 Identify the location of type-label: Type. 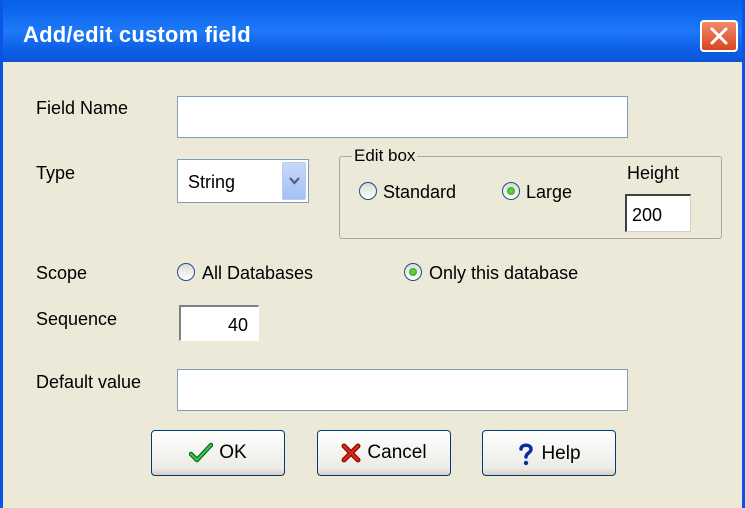
(56, 173).